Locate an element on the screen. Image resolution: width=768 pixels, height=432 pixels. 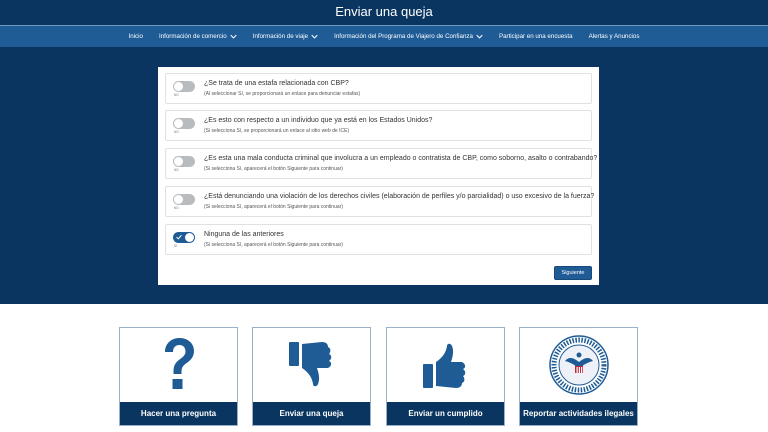
tile-submit-complaint: Enviar una queja is located at coordinates (311, 376).